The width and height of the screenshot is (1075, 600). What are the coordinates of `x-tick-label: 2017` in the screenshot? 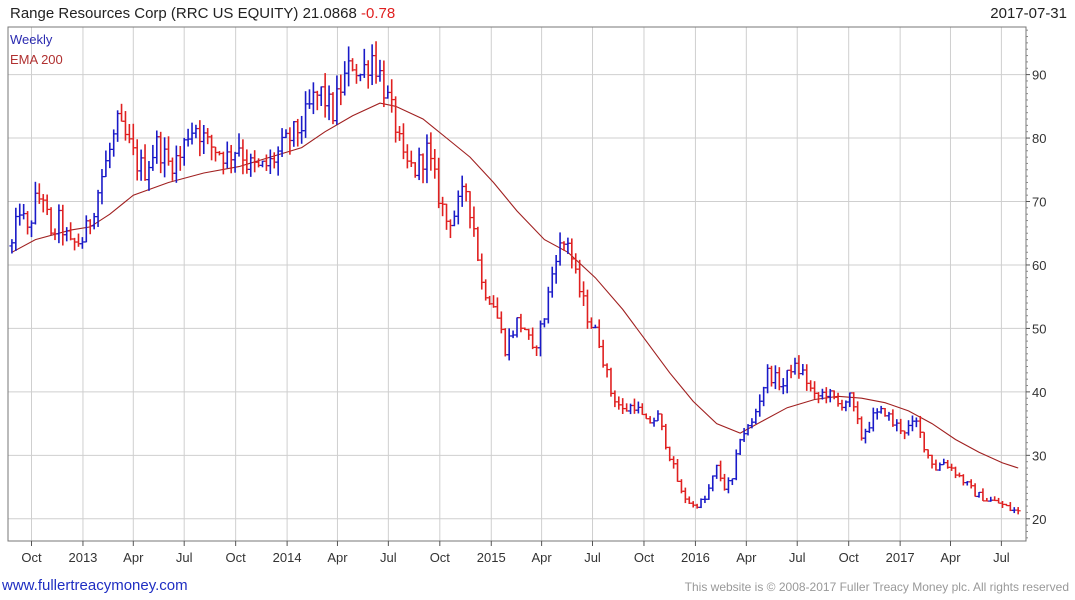 It's located at (900, 557).